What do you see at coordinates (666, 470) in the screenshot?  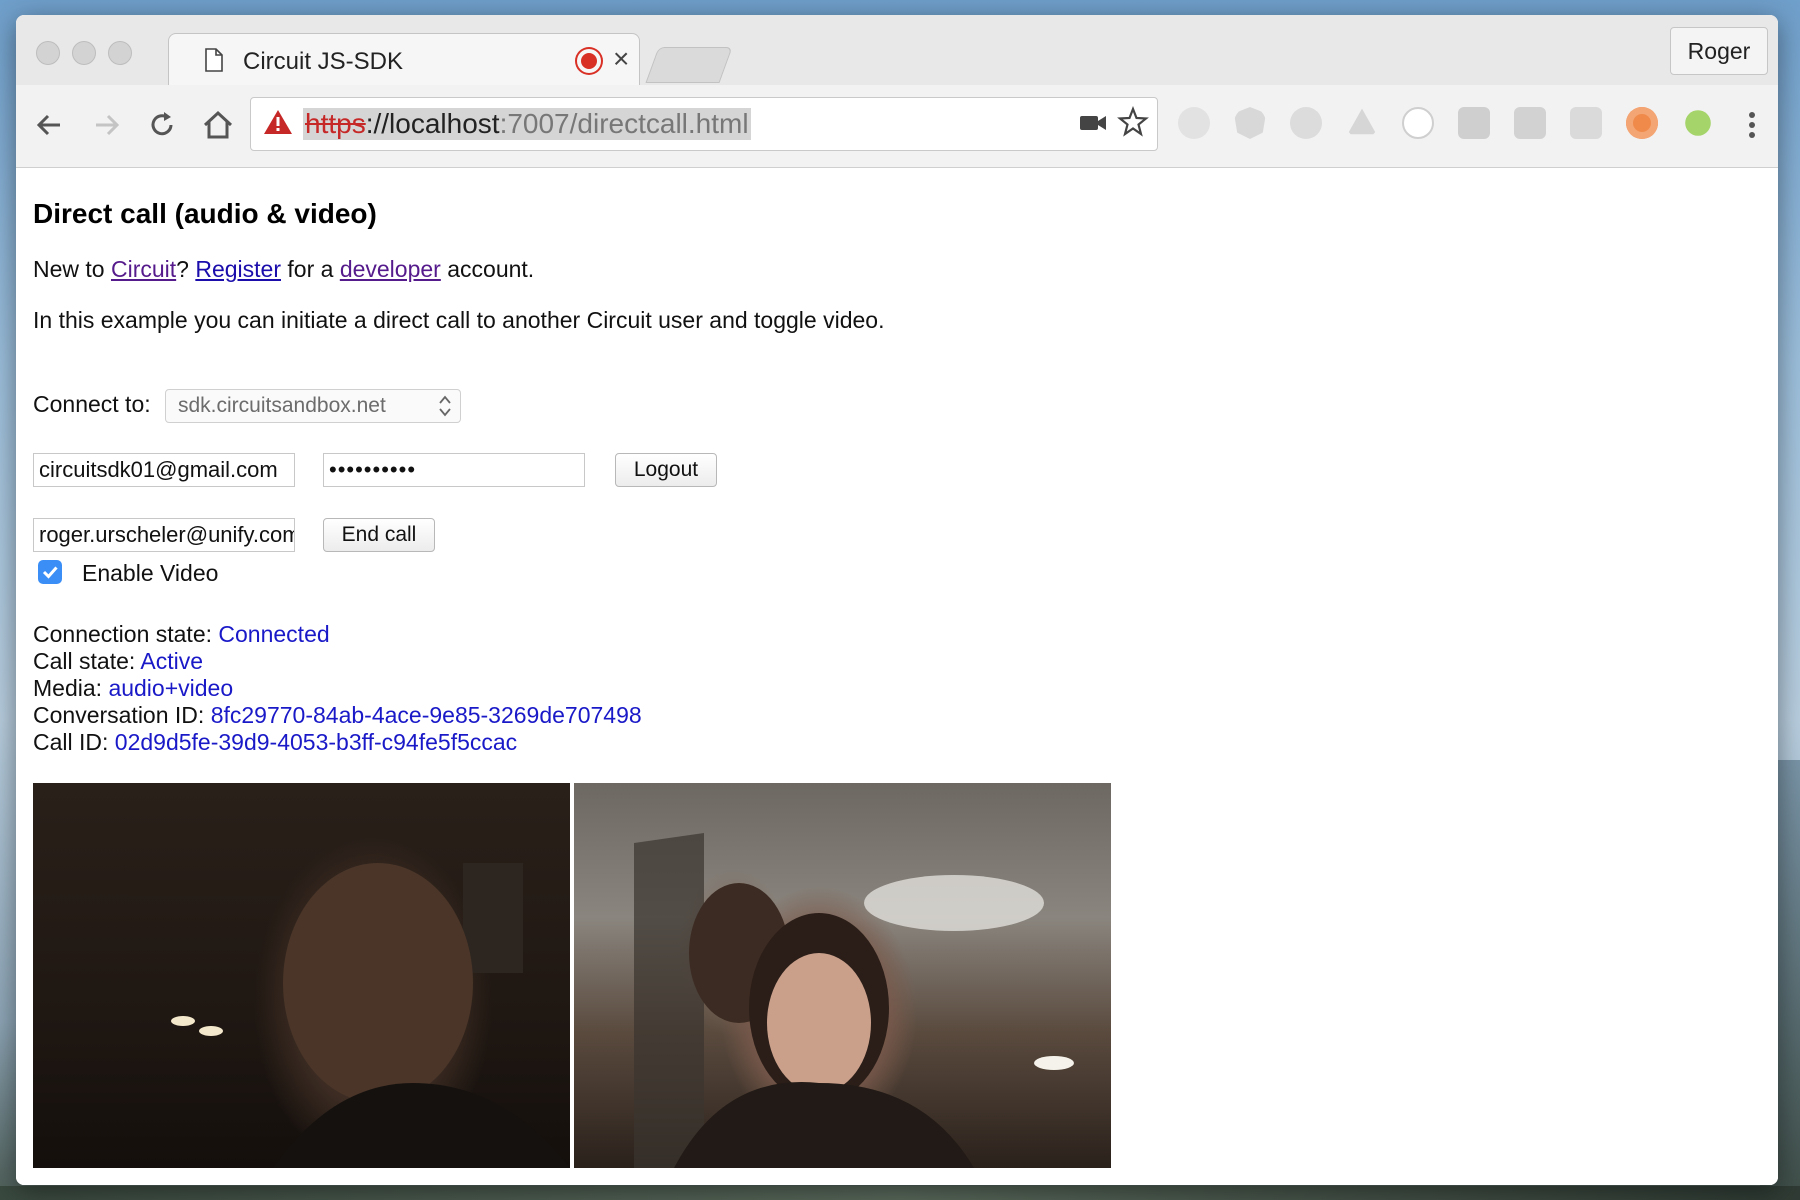 I see `logout-button: Logout` at bounding box center [666, 470].